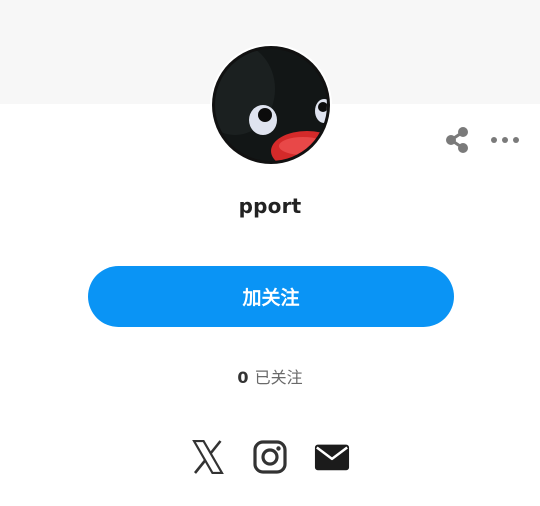 The image size is (540, 506). I want to click on email-icon, so click(332, 457).